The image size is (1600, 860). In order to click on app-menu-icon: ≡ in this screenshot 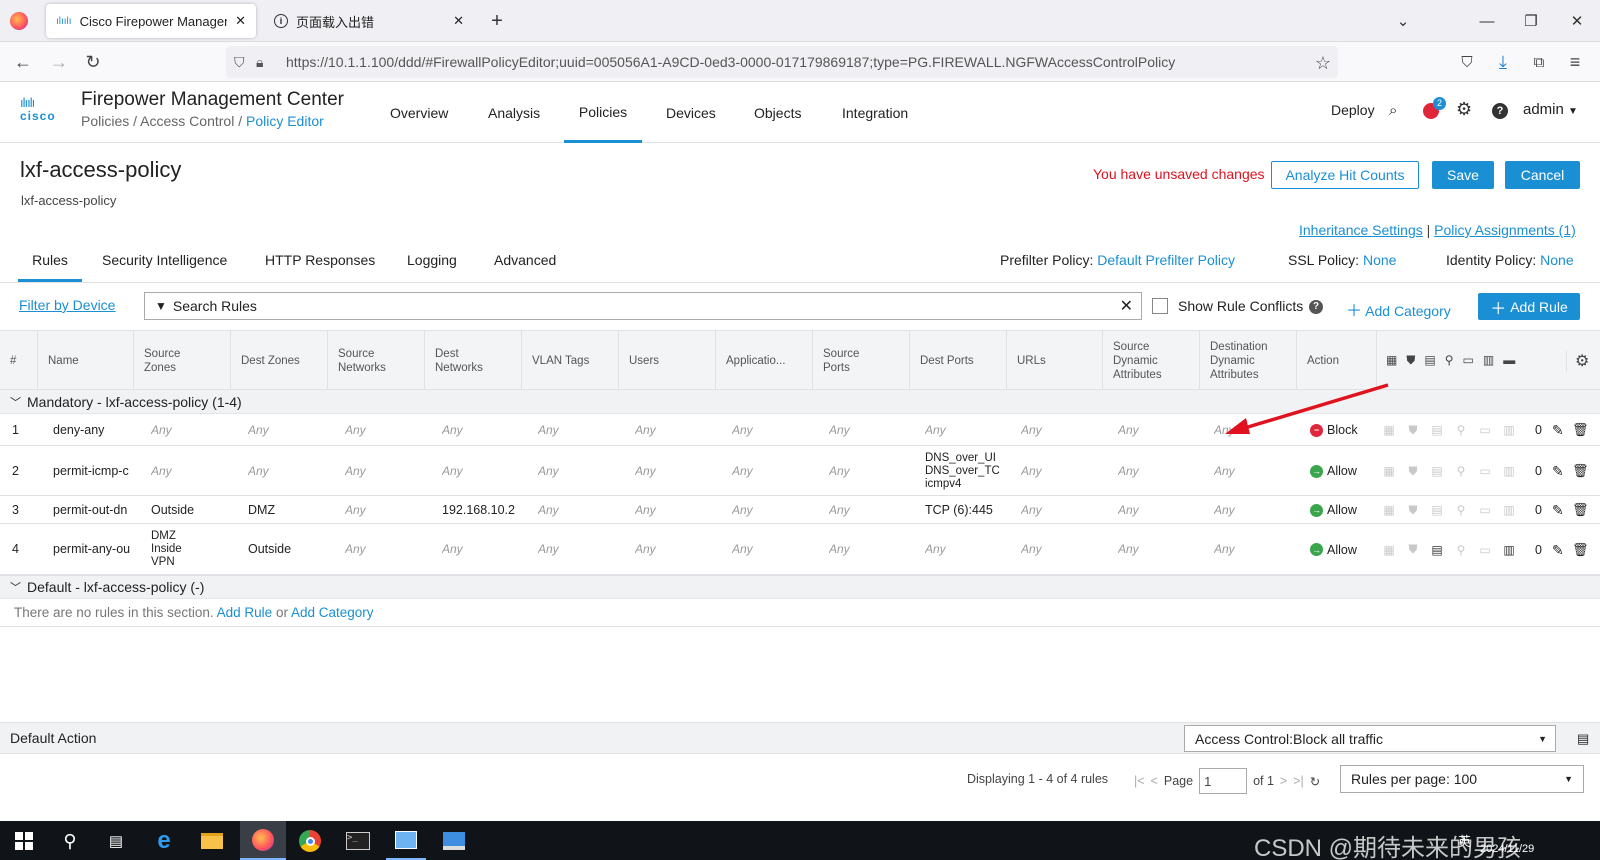, I will do `click(1575, 62)`.